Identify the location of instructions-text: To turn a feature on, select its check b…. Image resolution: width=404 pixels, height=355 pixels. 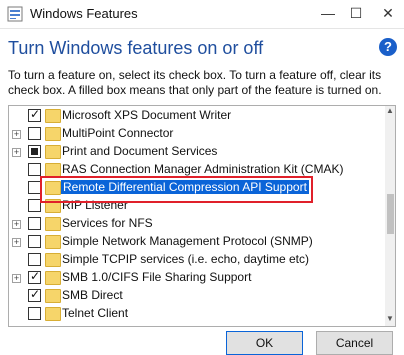
(195, 82).